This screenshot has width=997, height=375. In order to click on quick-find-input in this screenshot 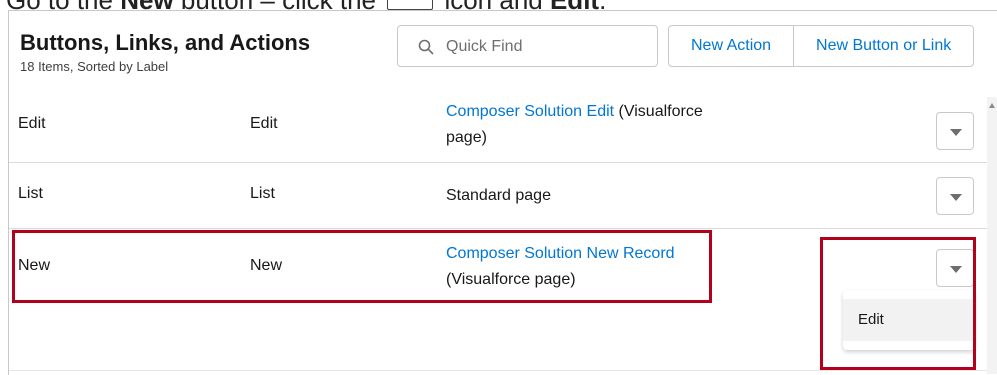, I will do `click(546, 47)`.